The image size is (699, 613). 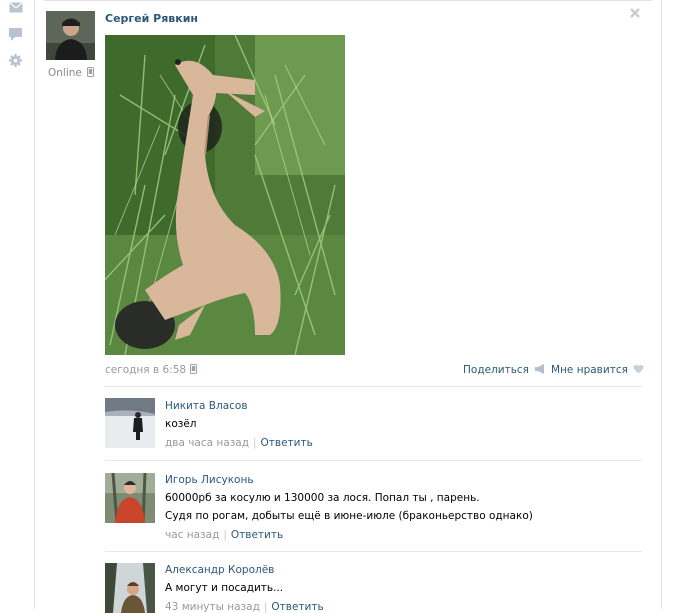 I want to click on chat-bubble-icon, so click(x=18, y=36).